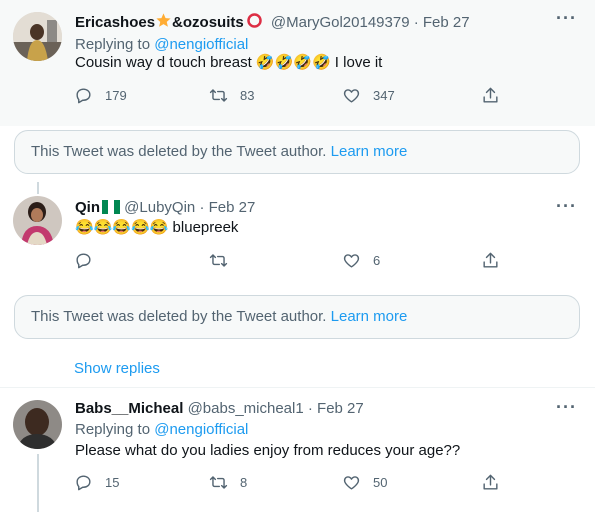 The image size is (595, 512). What do you see at coordinates (229, 62) in the screenshot?
I see `tweet-text: Cousin way d touch breast 🤣🤣🤣🤣 I love it` at bounding box center [229, 62].